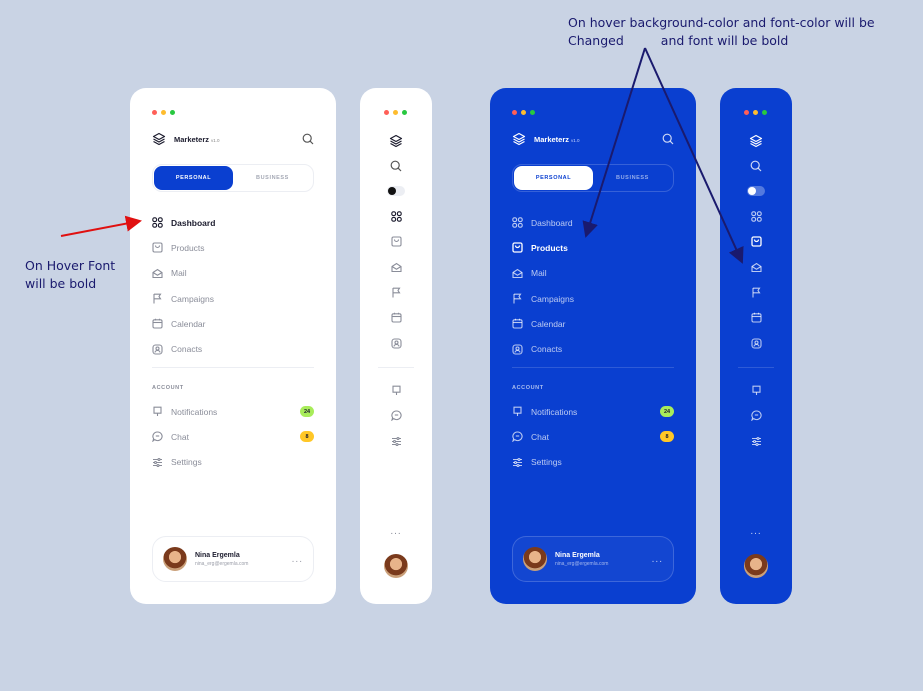  Describe the element at coordinates (539, 273) in the screenshot. I see `menu-item-label: Mail` at that location.